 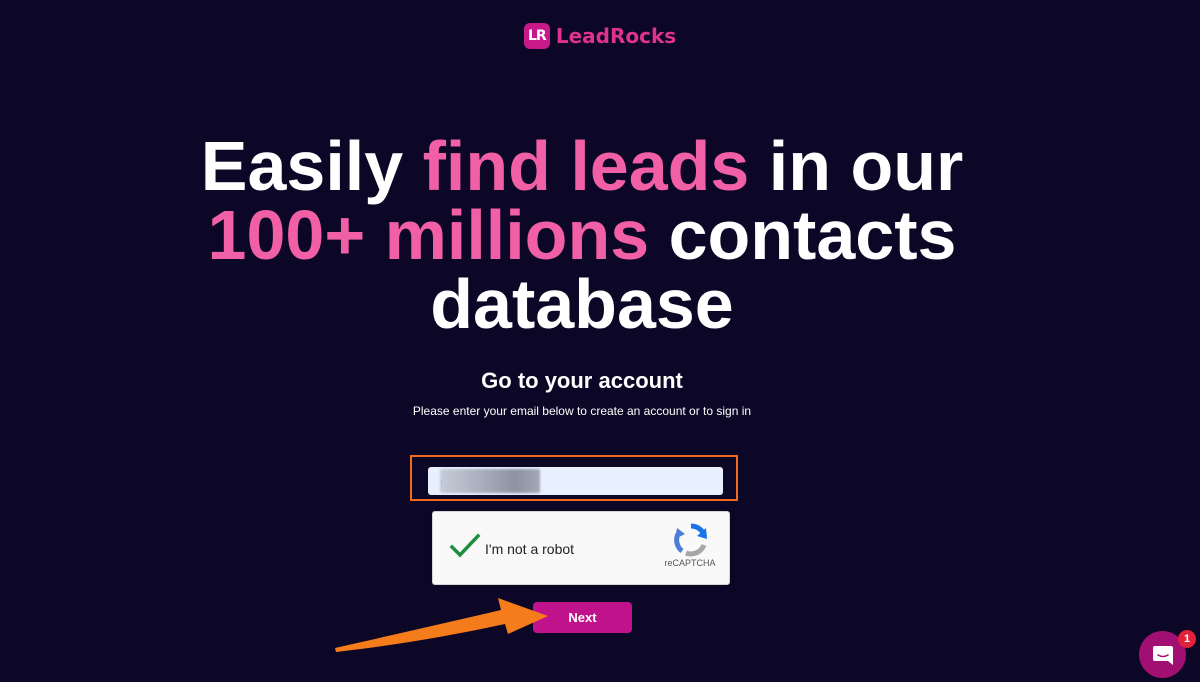 What do you see at coordinates (586, 166) in the screenshot?
I see `headline-highlight-1: find leads` at bounding box center [586, 166].